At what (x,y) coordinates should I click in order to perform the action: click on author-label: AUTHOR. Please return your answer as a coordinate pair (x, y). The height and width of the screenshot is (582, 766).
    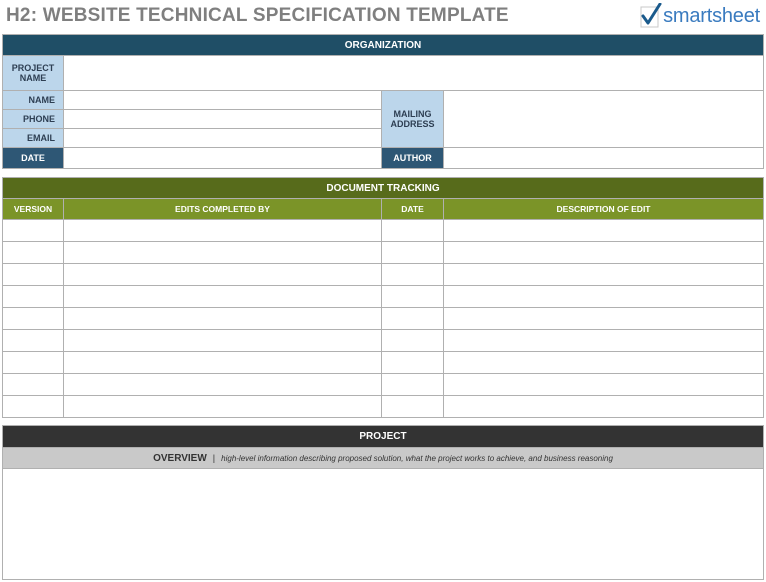
    Looking at the image, I should click on (412, 158).